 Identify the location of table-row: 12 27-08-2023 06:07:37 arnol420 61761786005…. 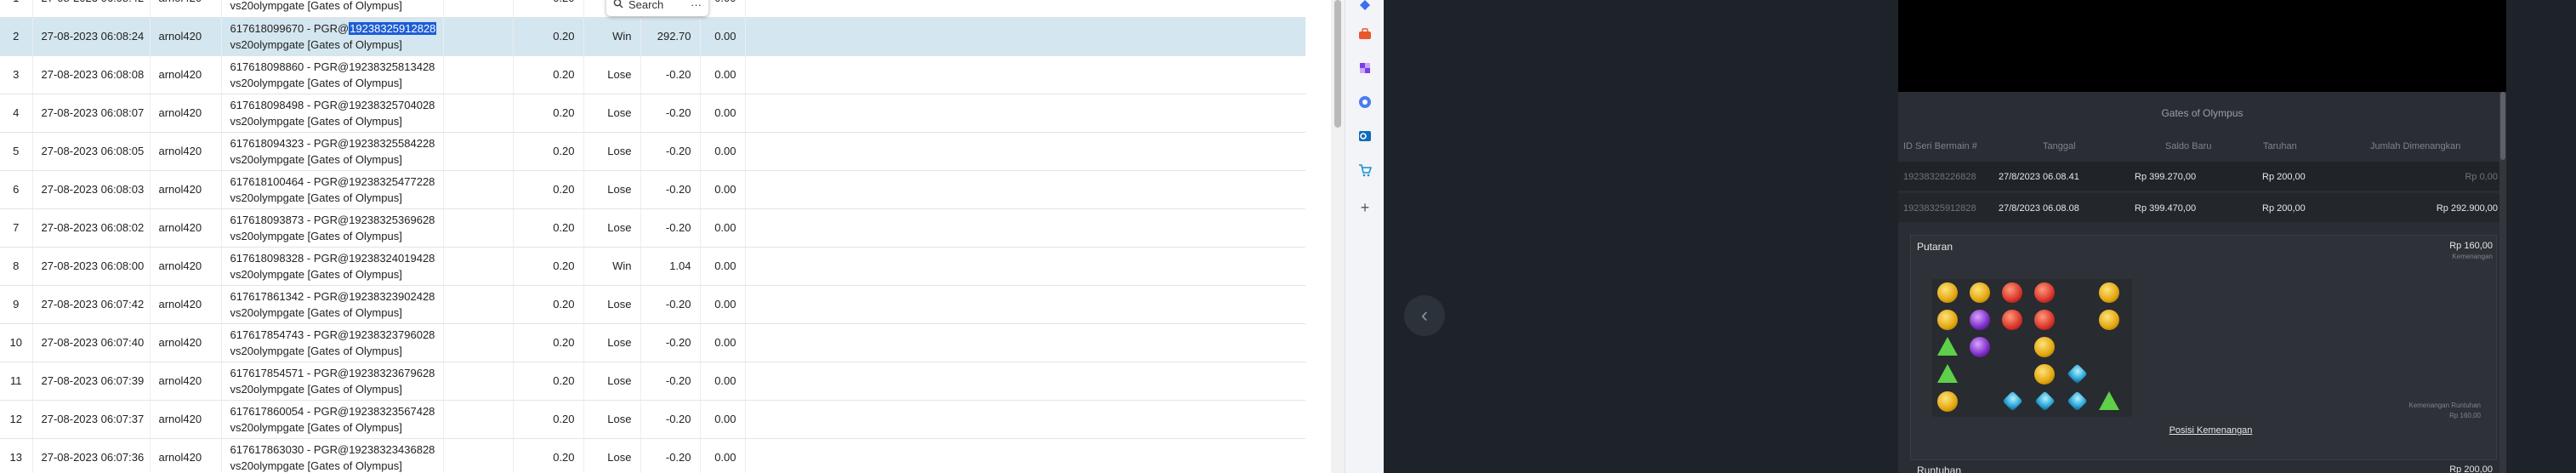
(652, 420).